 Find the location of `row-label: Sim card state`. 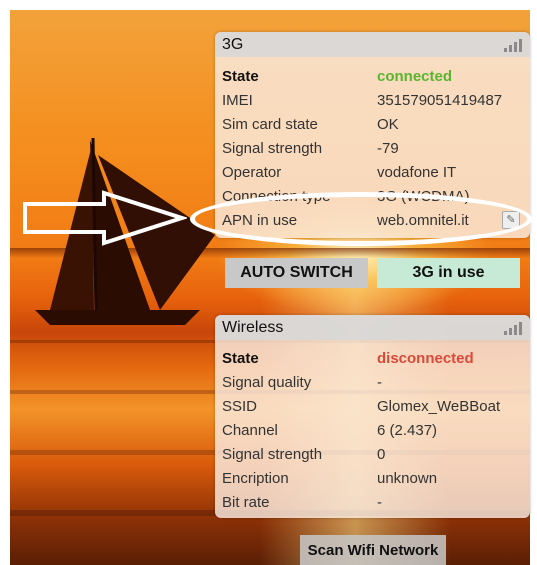

row-label: Sim card state is located at coordinates (270, 124).